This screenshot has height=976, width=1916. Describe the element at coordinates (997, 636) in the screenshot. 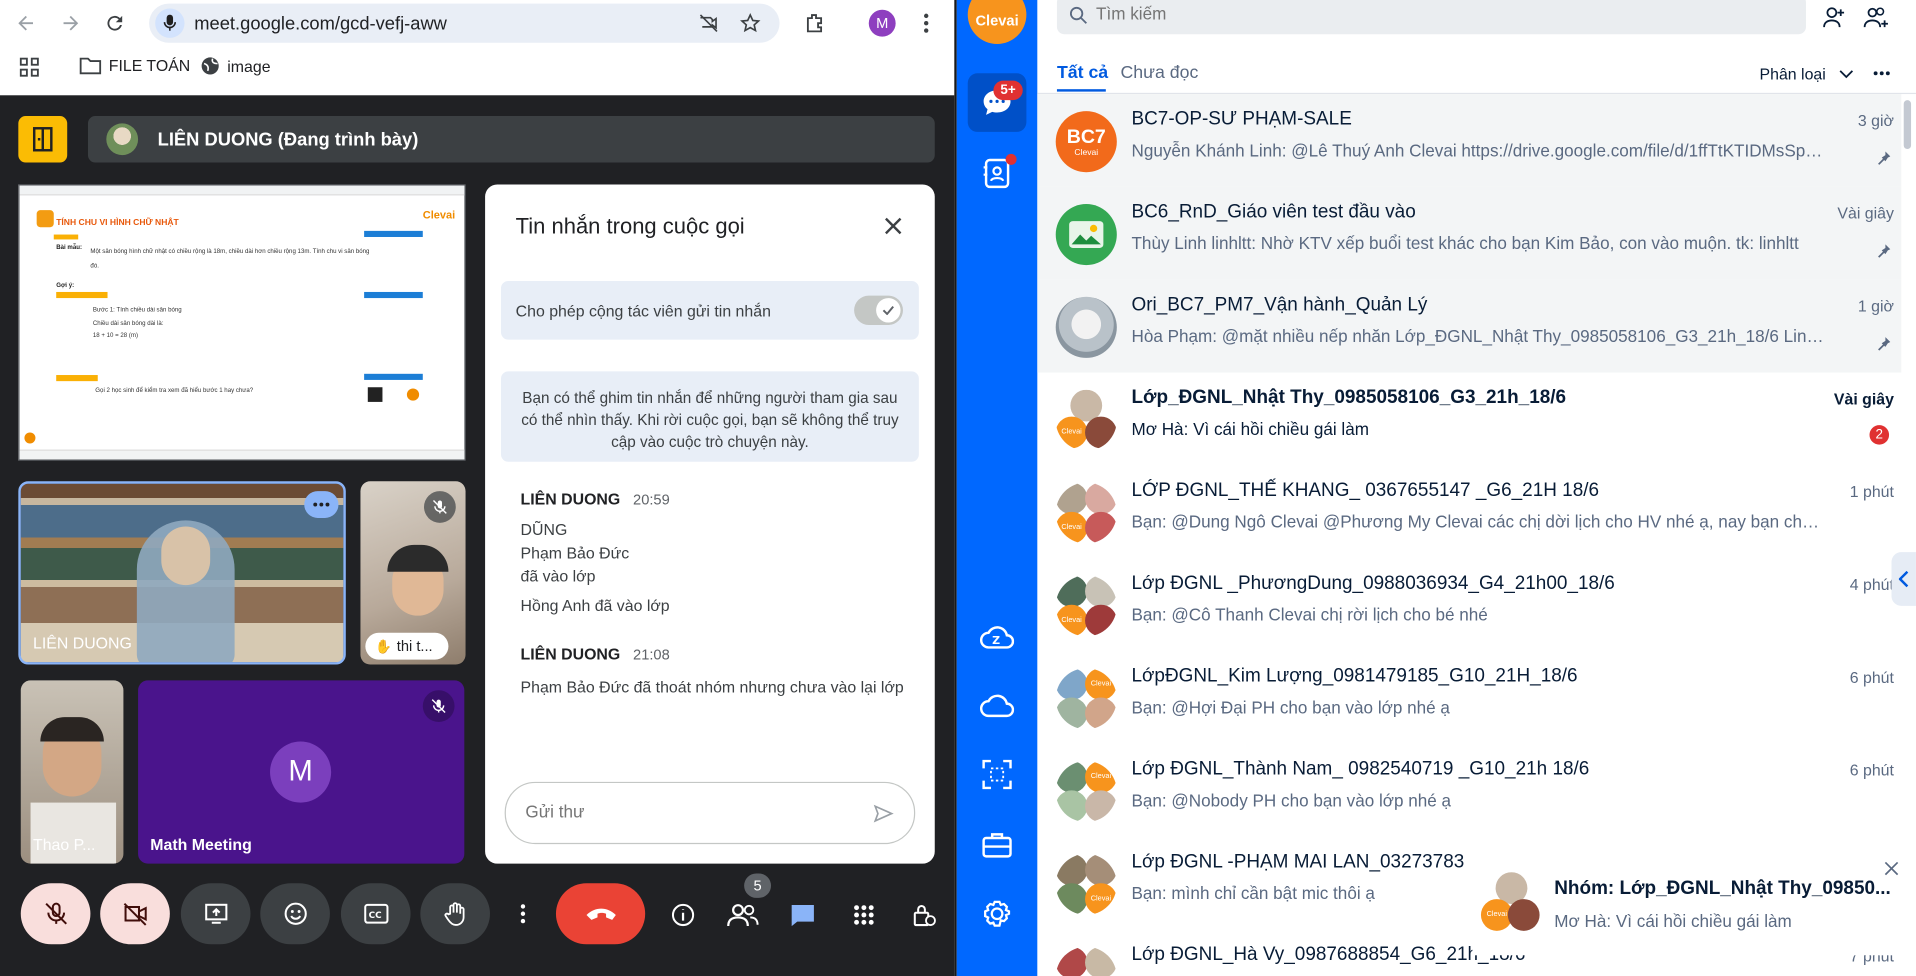

I see `zcloud-icon: Z` at that location.